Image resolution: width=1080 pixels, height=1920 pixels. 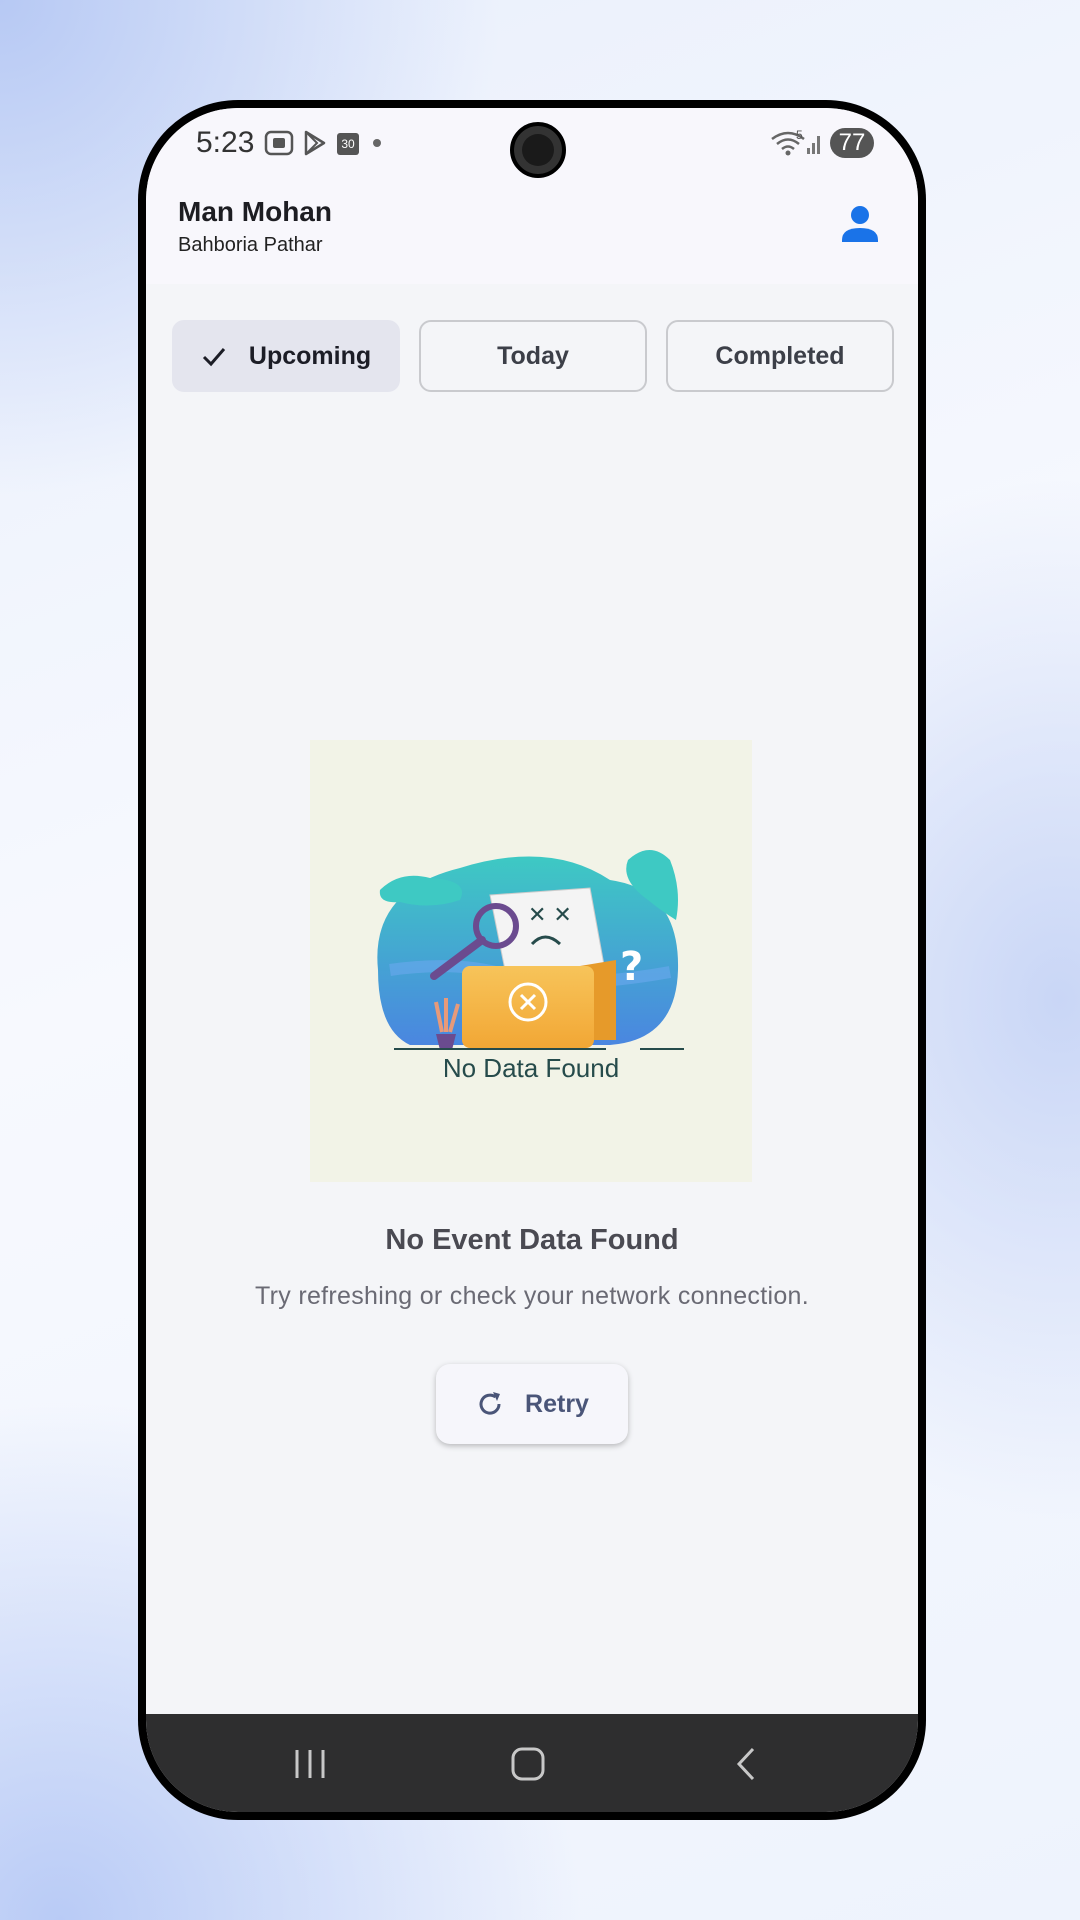 I want to click on calendar-day: 30, so click(x=348, y=144).